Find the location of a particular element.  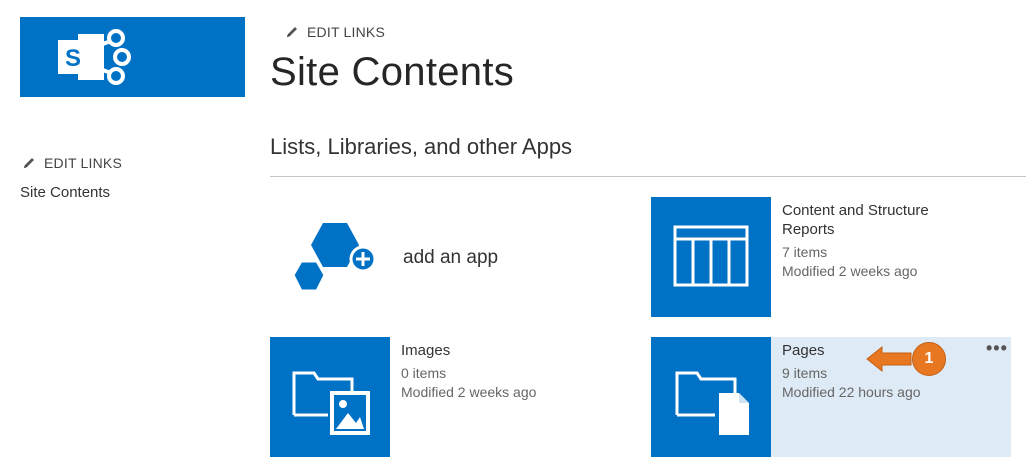

pages-title: Pages is located at coordinates (803, 350).